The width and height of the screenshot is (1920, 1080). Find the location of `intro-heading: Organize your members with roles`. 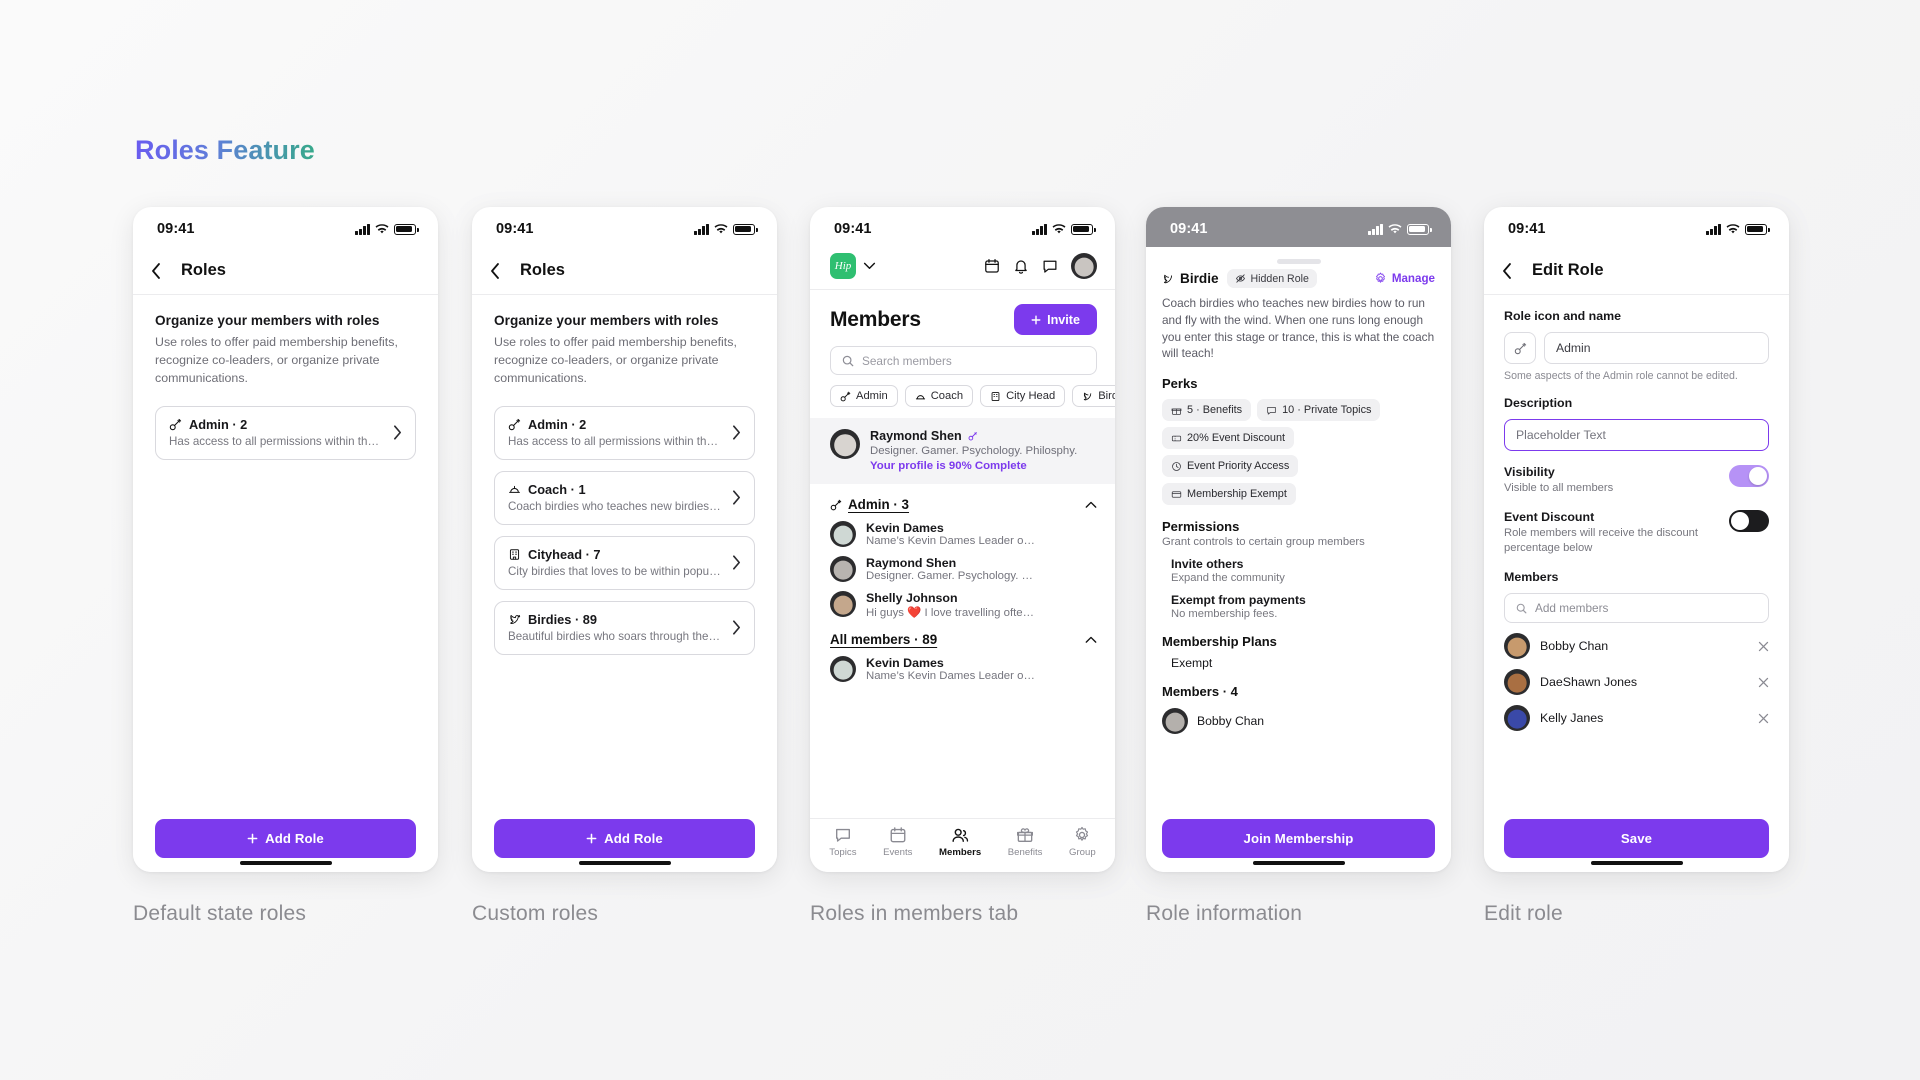

intro-heading: Organize your members with roles is located at coordinates (267, 320).